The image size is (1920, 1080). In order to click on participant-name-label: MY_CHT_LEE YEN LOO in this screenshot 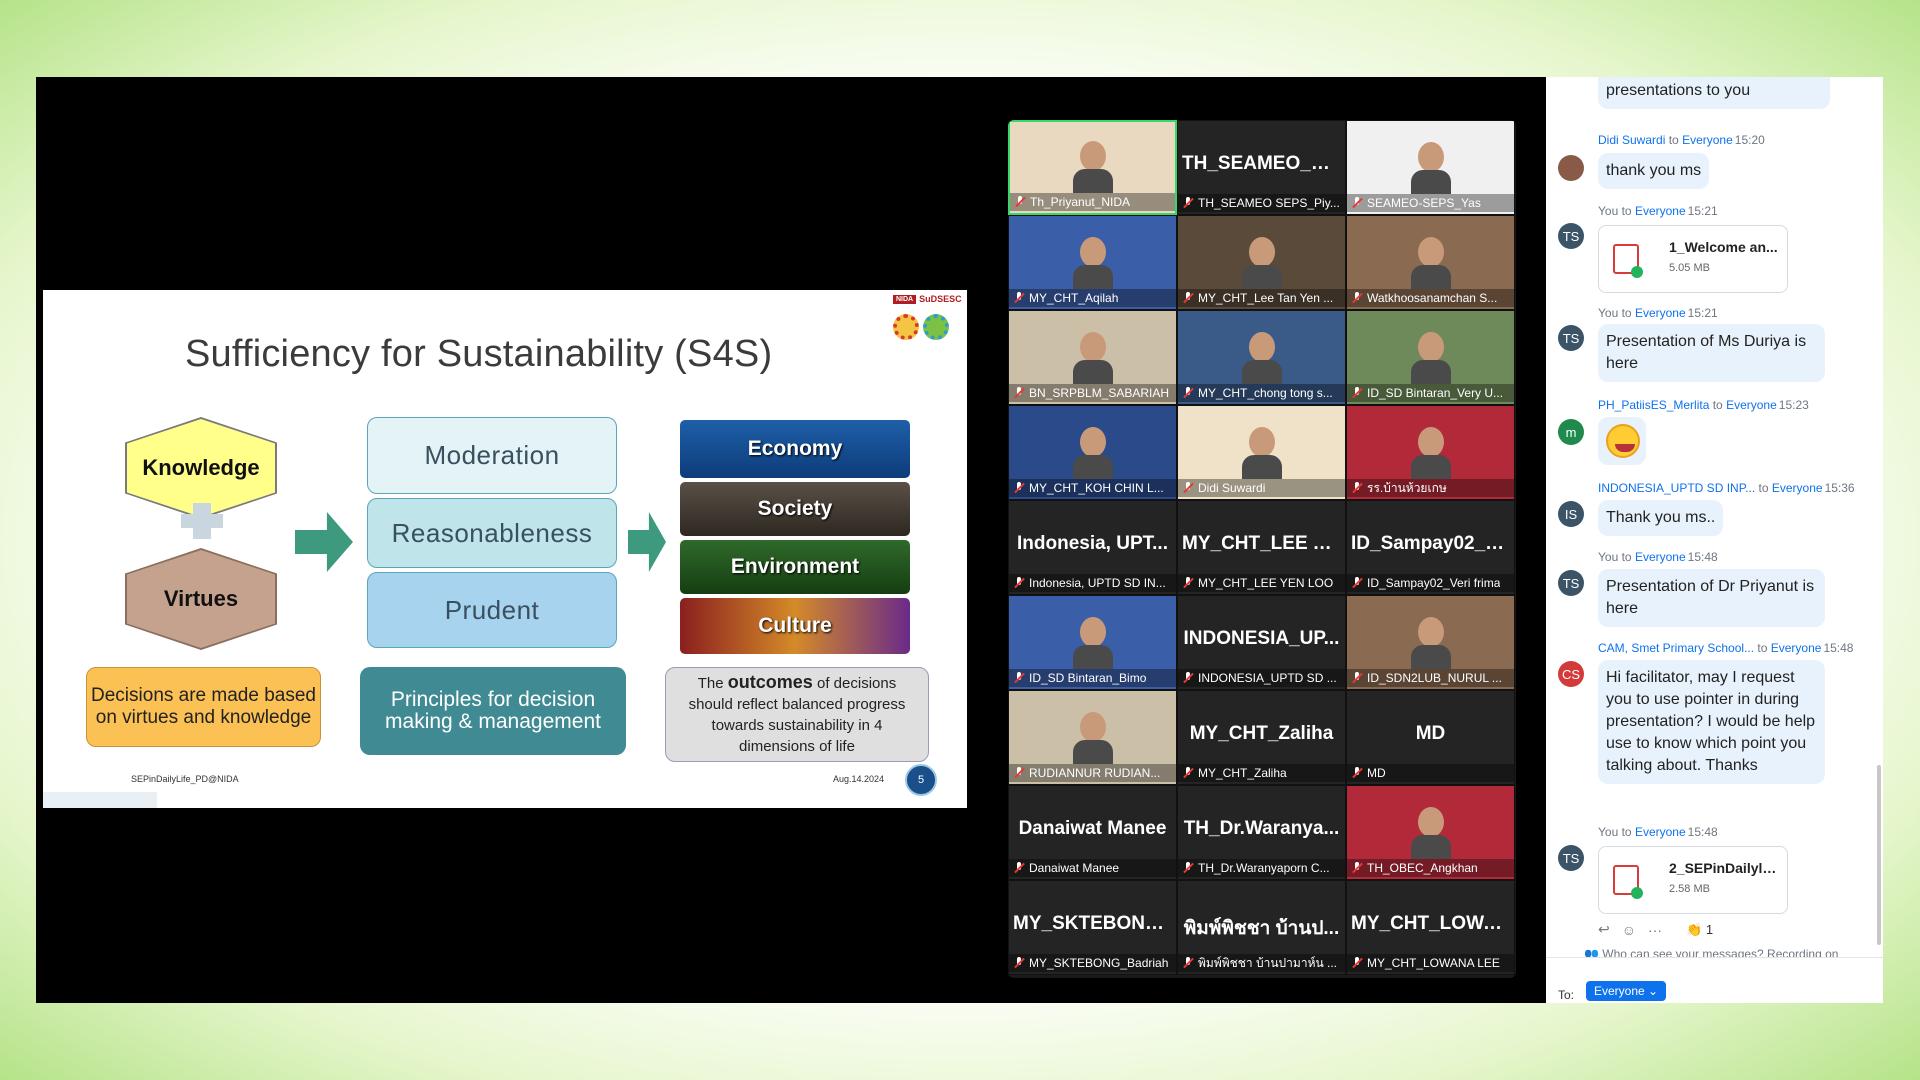, I will do `click(1261, 583)`.